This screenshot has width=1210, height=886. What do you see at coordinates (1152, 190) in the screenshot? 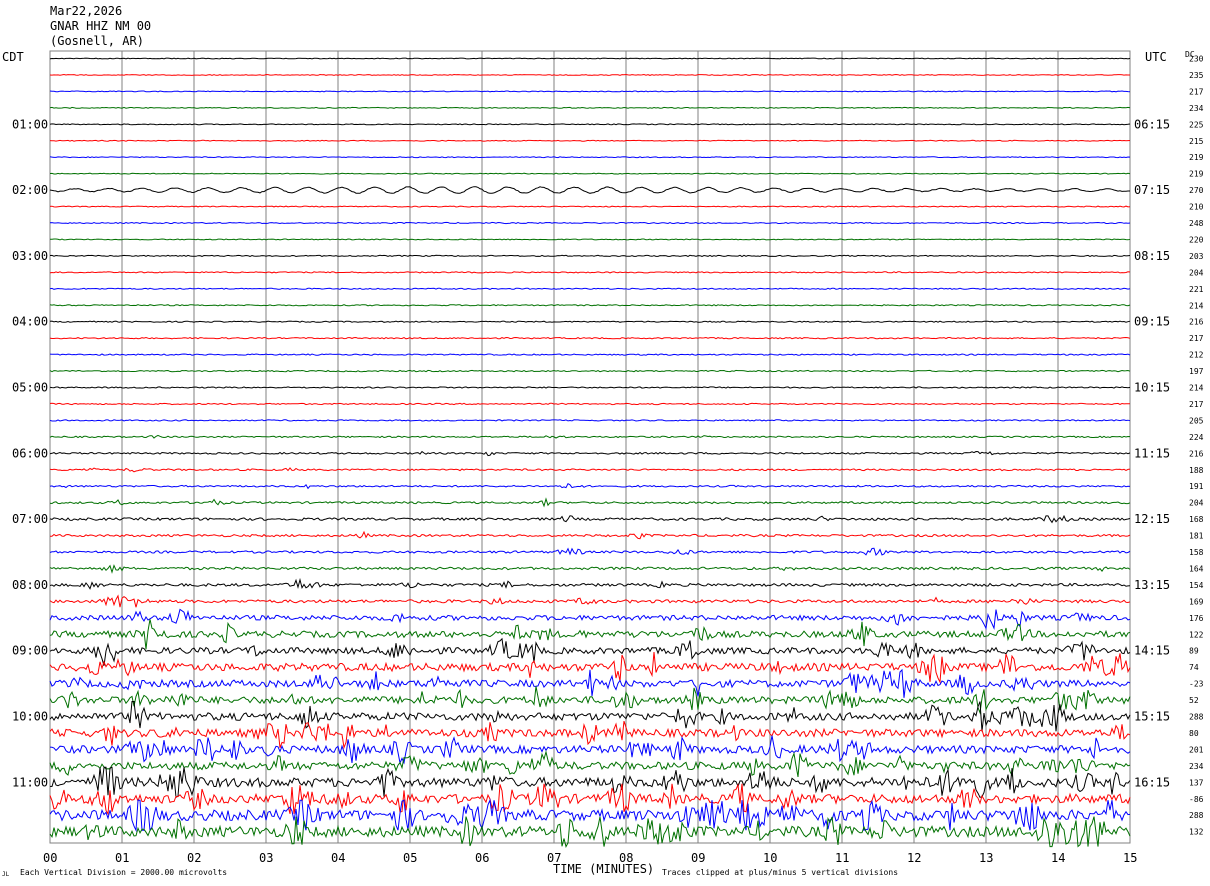
I see `right-time-label: 07:15` at bounding box center [1152, 190].